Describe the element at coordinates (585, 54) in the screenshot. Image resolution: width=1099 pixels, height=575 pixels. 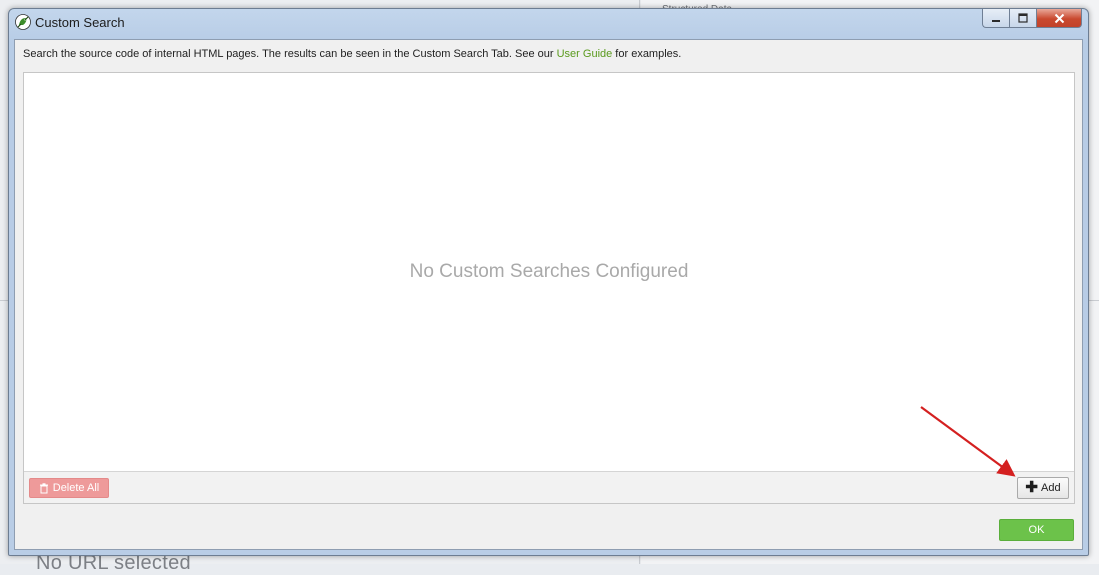
I see `user-guide-link: User Guide` at that location.